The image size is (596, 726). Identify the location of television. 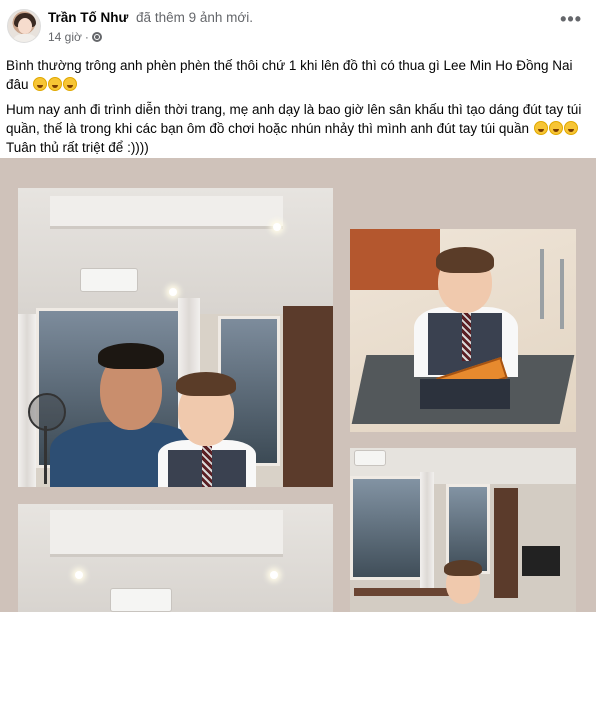
(541, 561).